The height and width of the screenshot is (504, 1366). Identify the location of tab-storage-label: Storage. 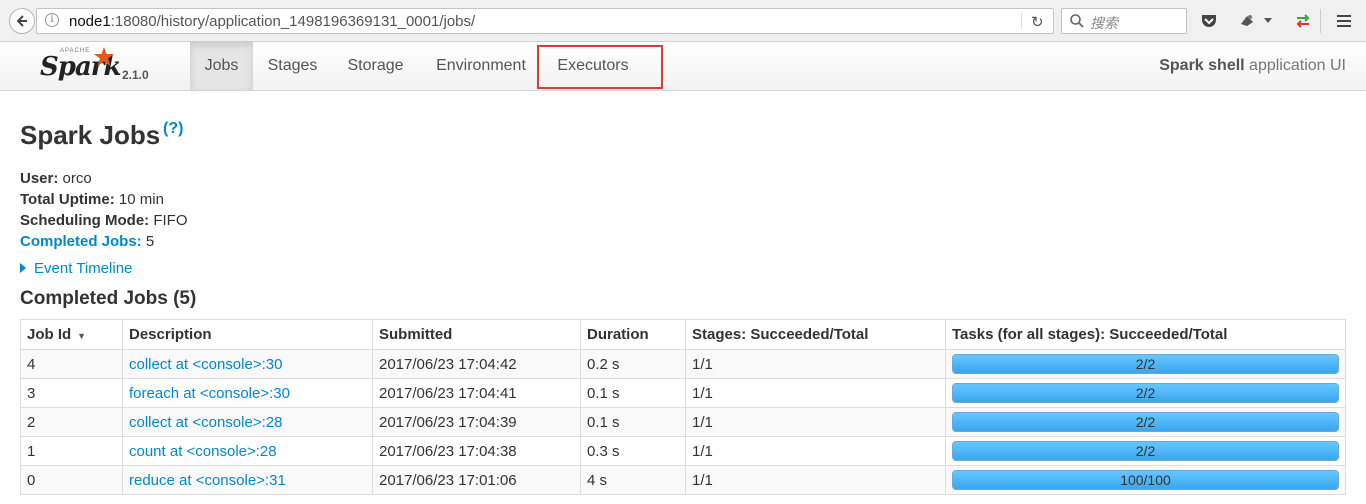
(375, 65).